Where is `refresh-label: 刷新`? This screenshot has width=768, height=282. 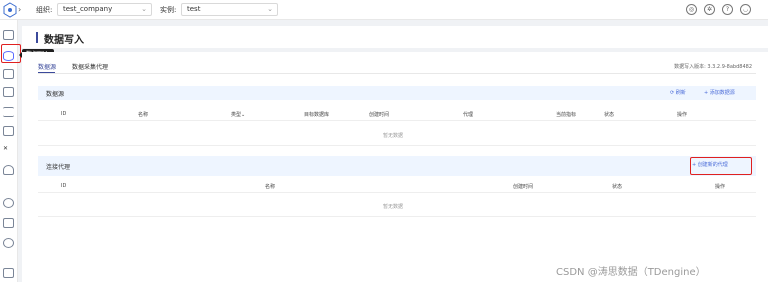
refresh-label: 刷新 is located at coordinates (680, 93).